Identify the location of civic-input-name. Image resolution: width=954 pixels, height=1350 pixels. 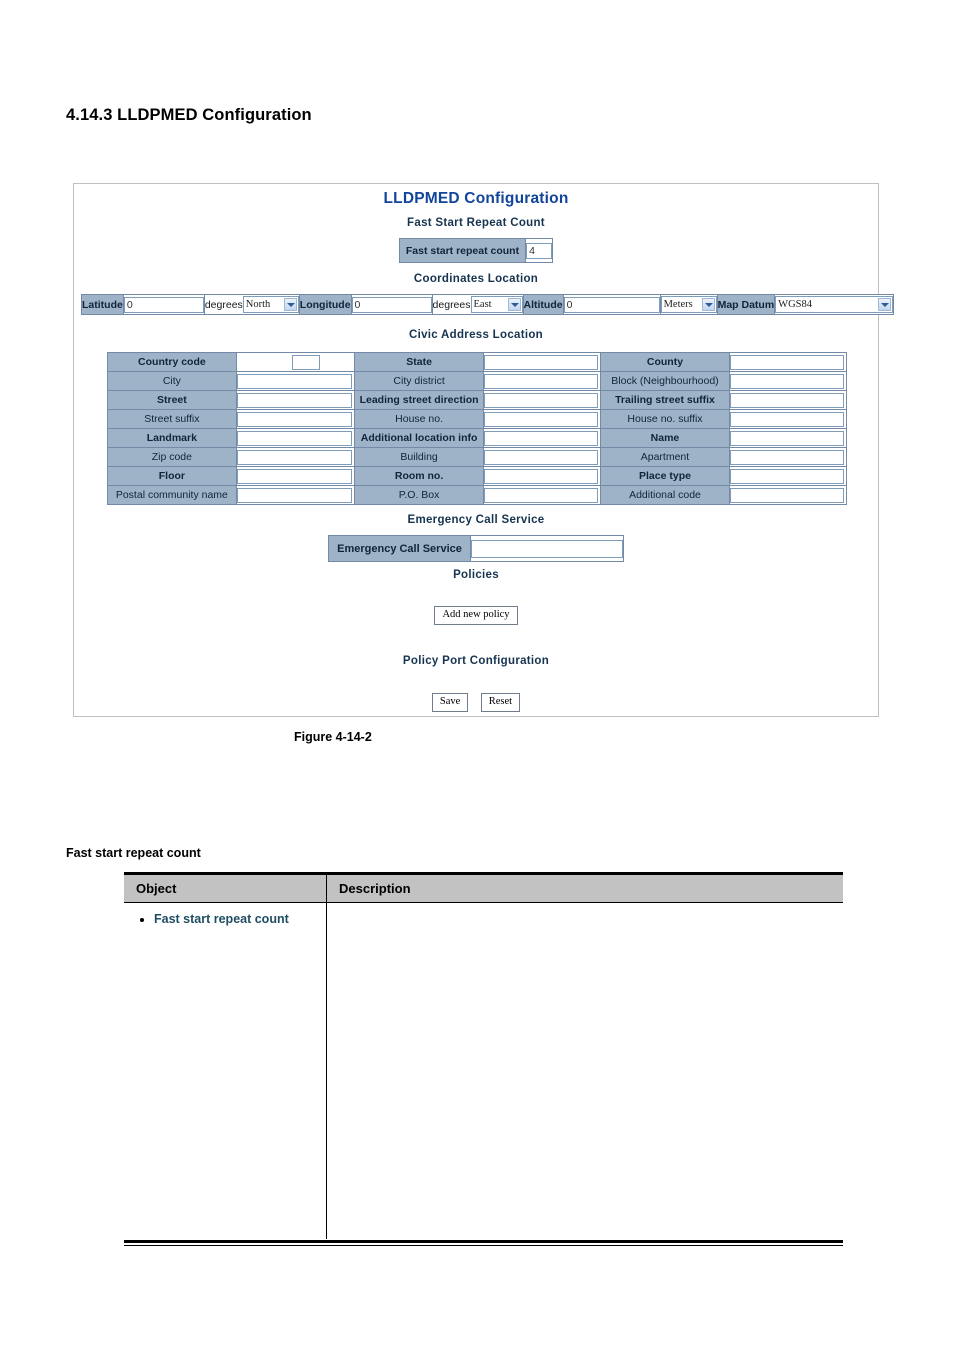
(786, 438).